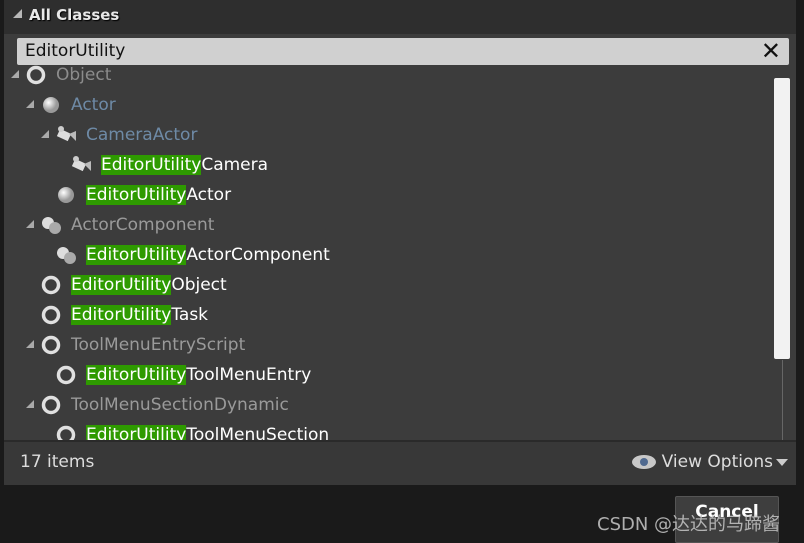 This screenshot has height=543, width=804. What do you see at coordinates (258, 432) in the screenshot?
I see `class-name-rest: ToolMenuSection` at bounding box center [258, 432].